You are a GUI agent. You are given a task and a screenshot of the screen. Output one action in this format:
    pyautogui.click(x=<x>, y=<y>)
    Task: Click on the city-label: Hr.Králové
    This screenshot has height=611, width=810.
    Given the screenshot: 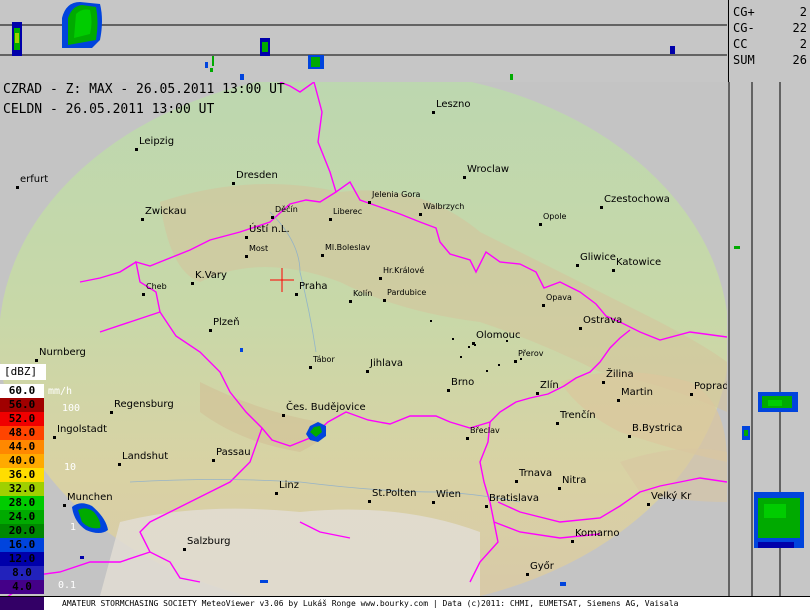 What is the action you would take?
    pyautogui.click(x=404, y=270)
    